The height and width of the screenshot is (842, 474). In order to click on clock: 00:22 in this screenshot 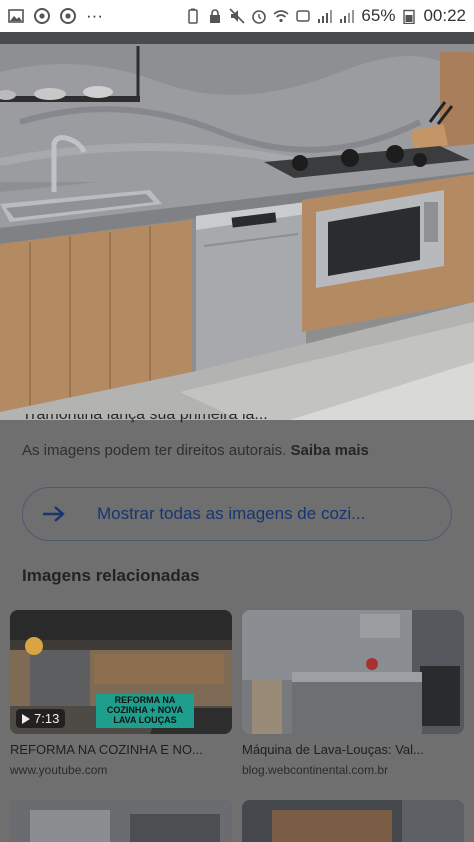, I will do `click(444, 15)`.